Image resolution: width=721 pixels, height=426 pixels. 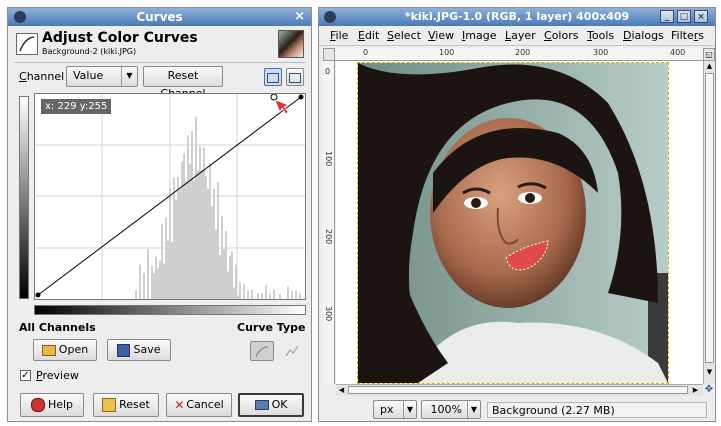 I want to click on thumbnail-icon, so click(x=291, y=44).